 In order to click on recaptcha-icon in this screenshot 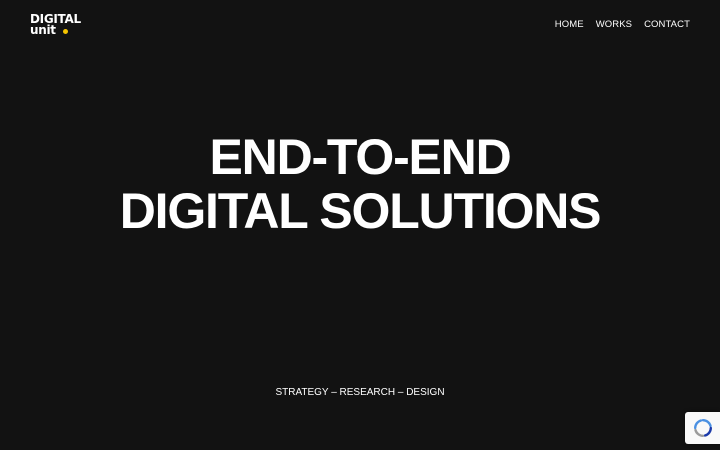, I will do `click(703, 428)`.